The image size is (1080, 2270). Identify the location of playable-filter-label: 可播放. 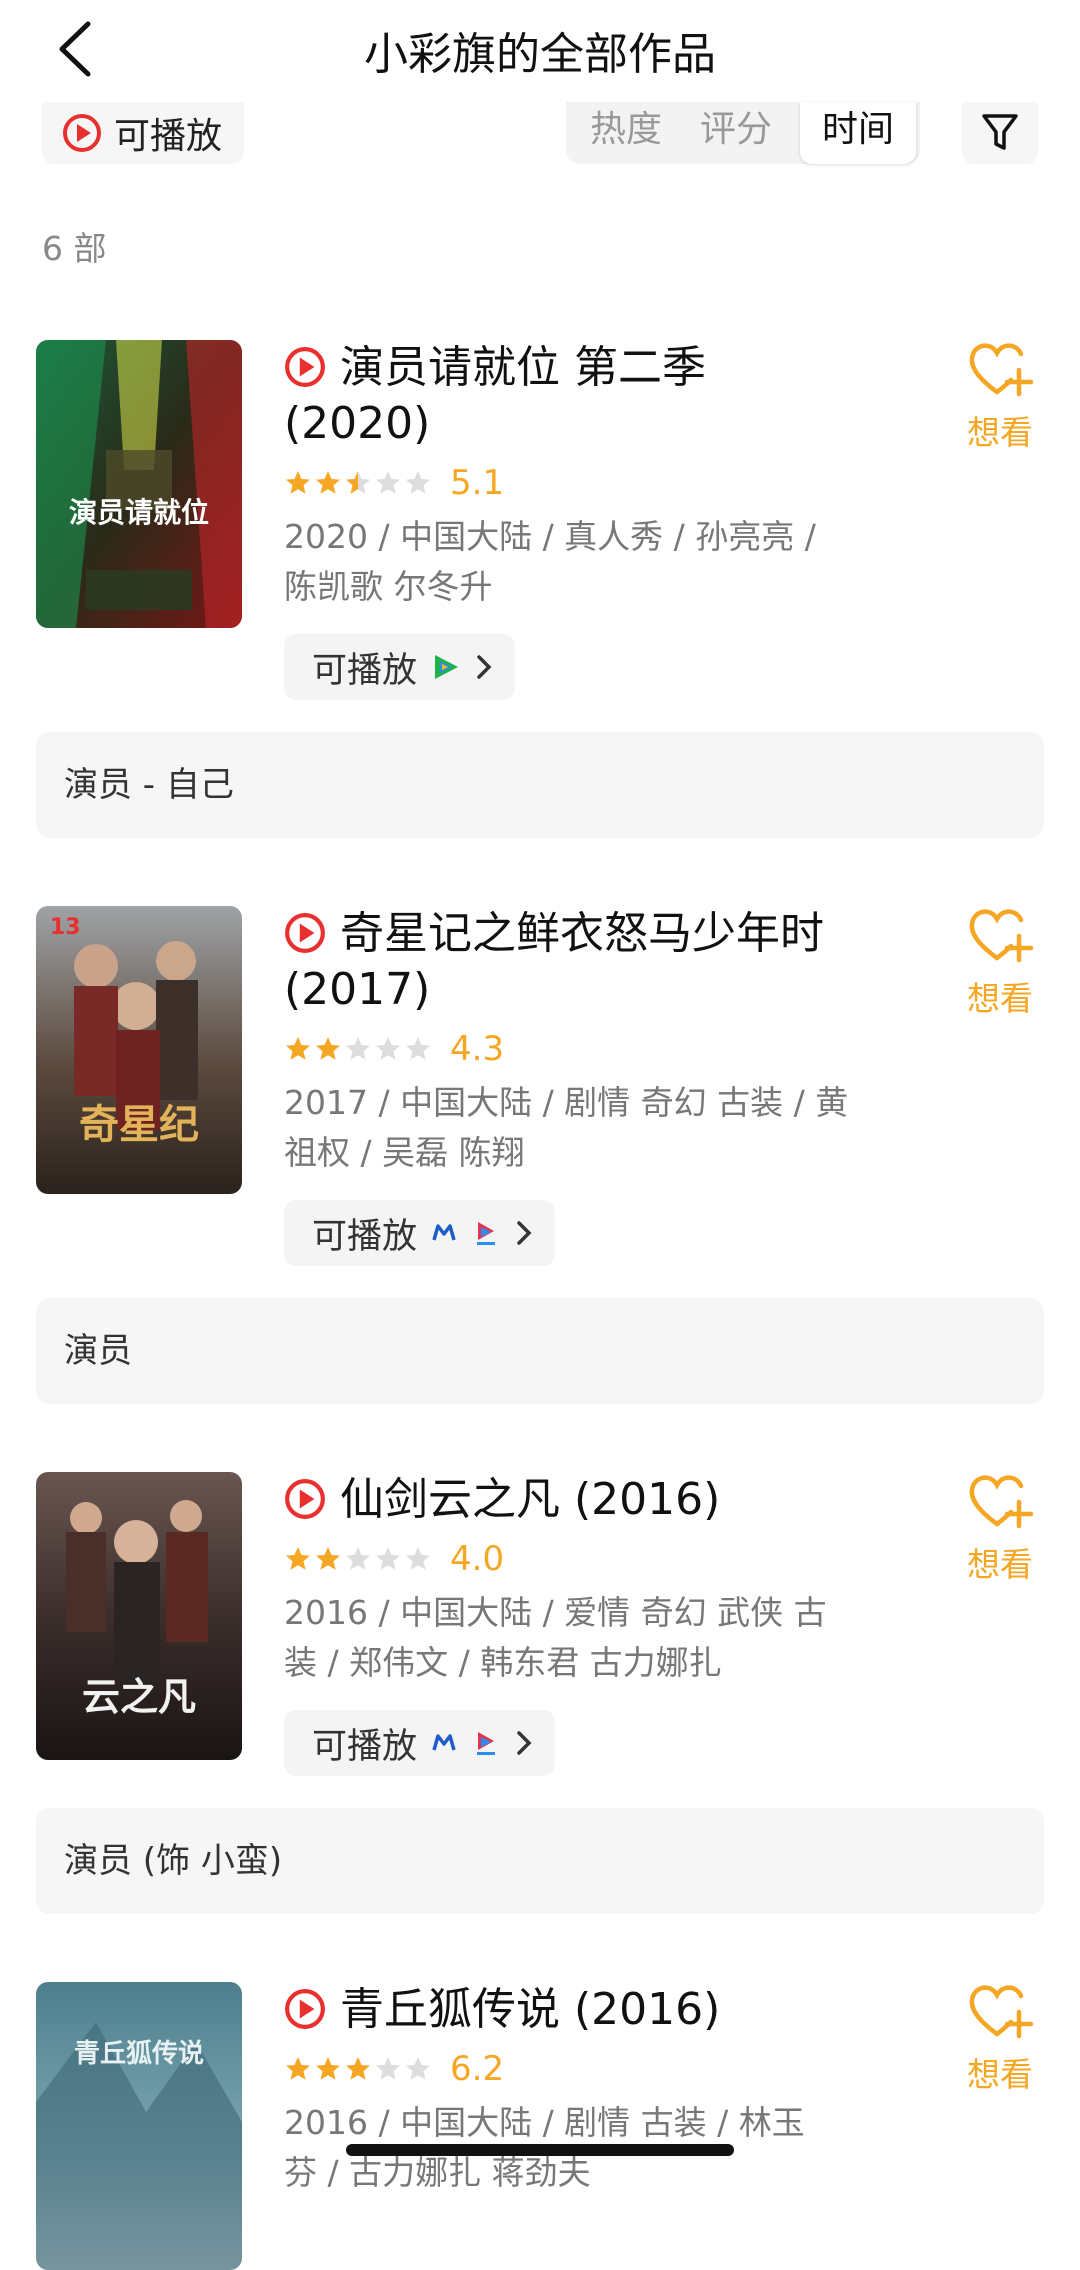
(168, 136).